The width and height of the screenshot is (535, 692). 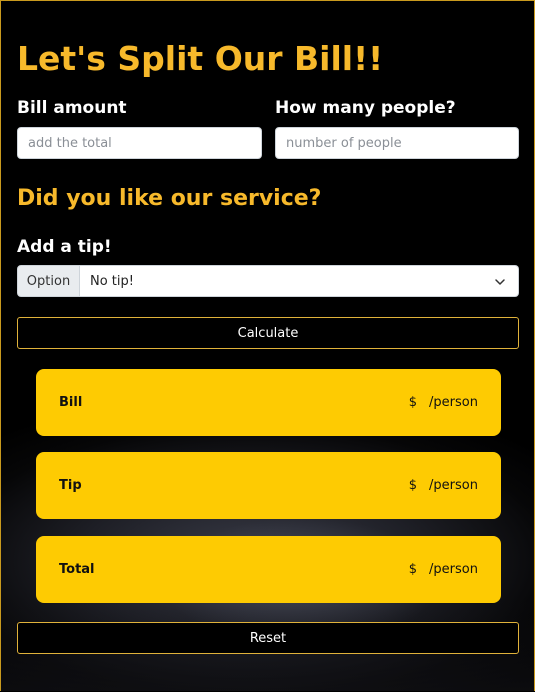 I want to click on chevron-down-icon, so click(x=500, y=282).